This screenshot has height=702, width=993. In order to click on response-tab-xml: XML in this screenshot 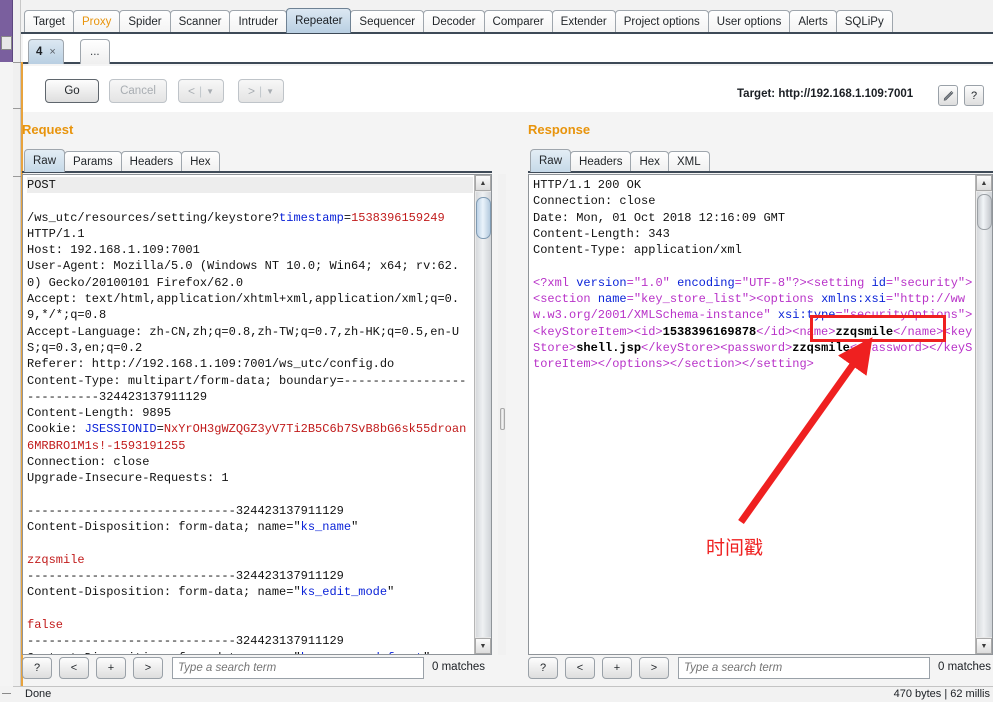, I will do `click(688, 161)`.